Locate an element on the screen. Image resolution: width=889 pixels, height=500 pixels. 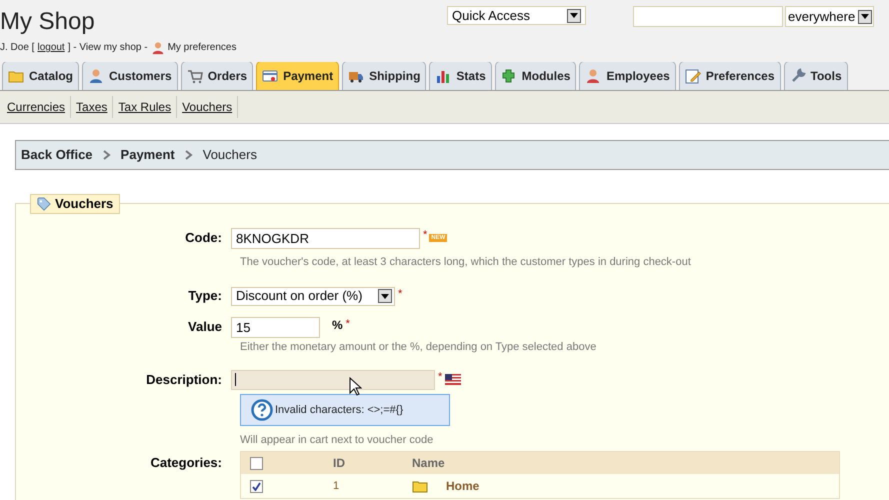
tooltip-text: Invalid characters: <>;=#{} is located at coordinates (339, 410).